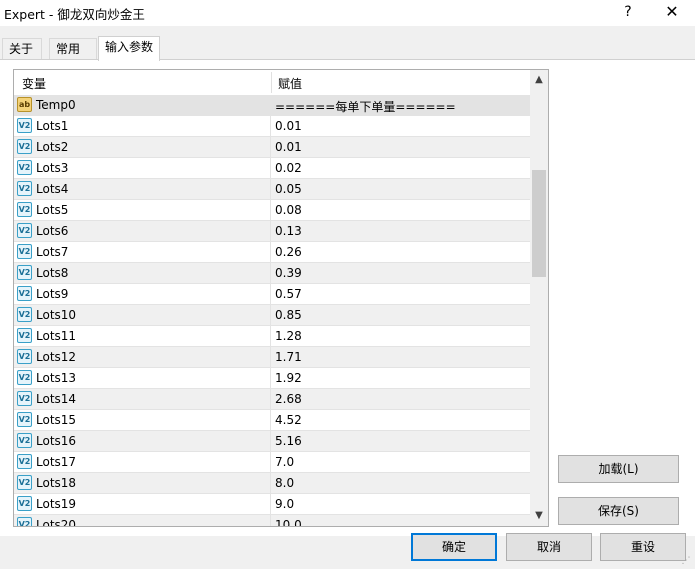 This screenshot has width=695, height=569. What do you see at coordinates (686, 561) in the screenshot?
I see `resize-grip-icon: ⋰` at bounding box center [686, 561].